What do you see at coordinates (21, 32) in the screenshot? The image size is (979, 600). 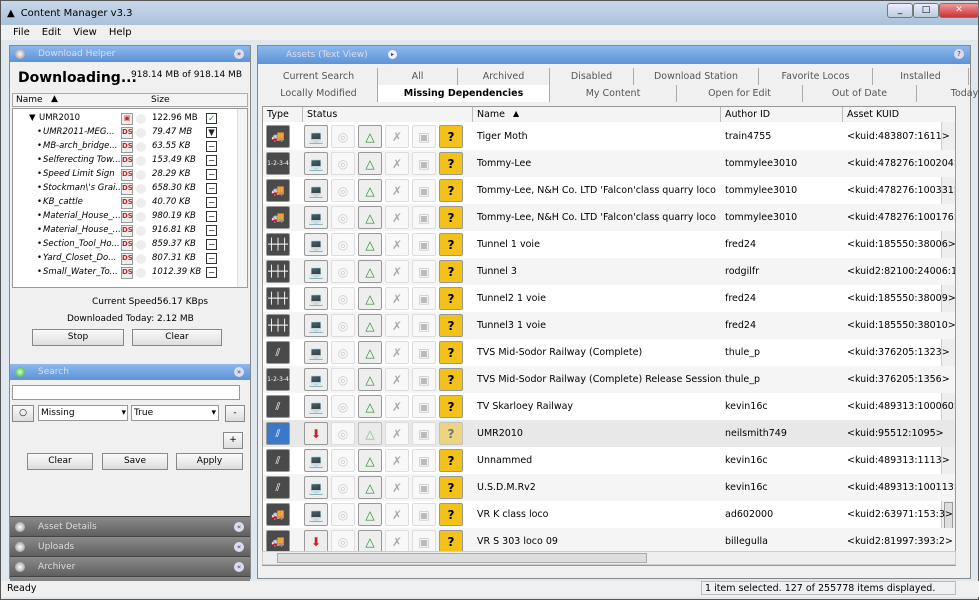 I see `menu-file: File` at bounding box center [21, 32].